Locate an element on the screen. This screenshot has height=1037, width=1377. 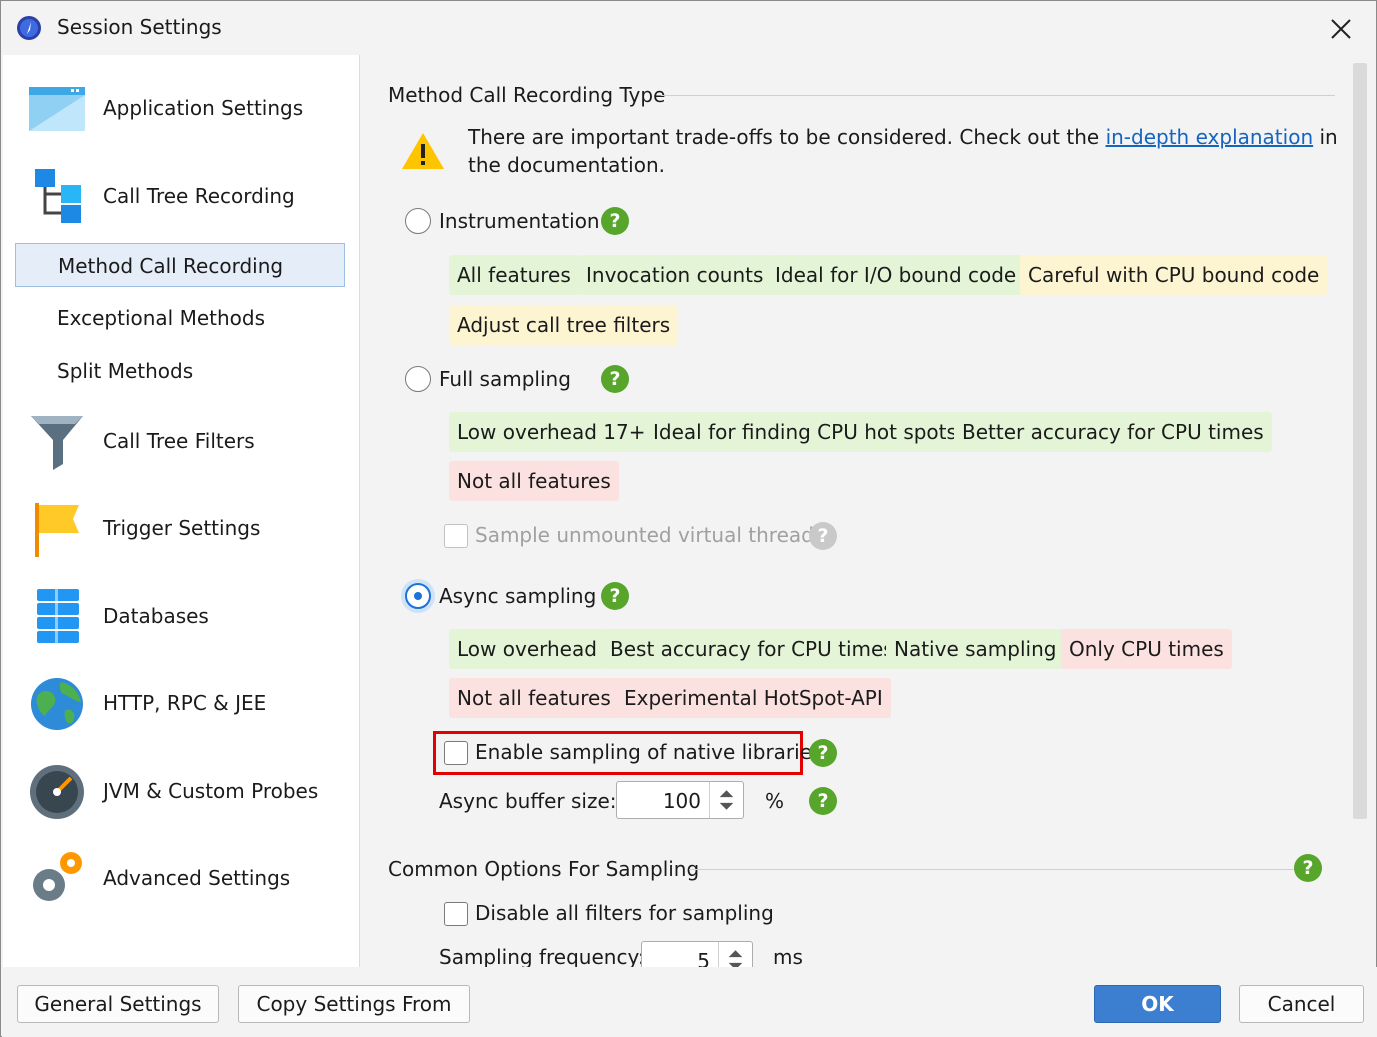
sidebar-item-label: Exceptional Methods is located at coordinates (161, 318).